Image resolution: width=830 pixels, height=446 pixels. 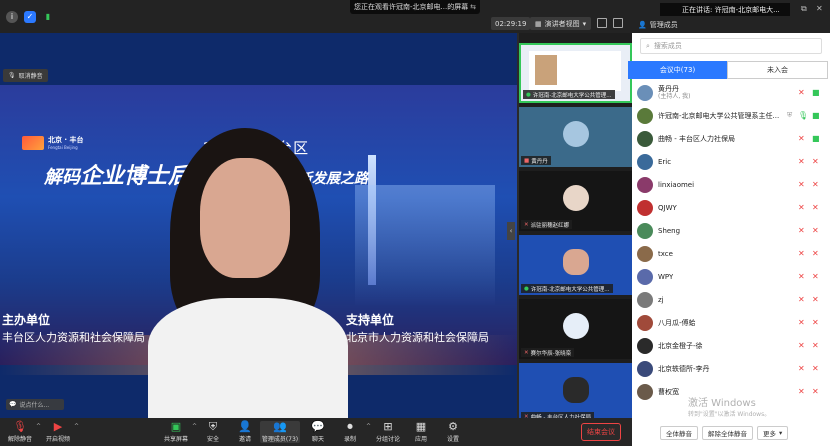 I want to click on member-row: 黄丹丹 (主持人, 我) ✕ ■, so click(x=731, y=92).